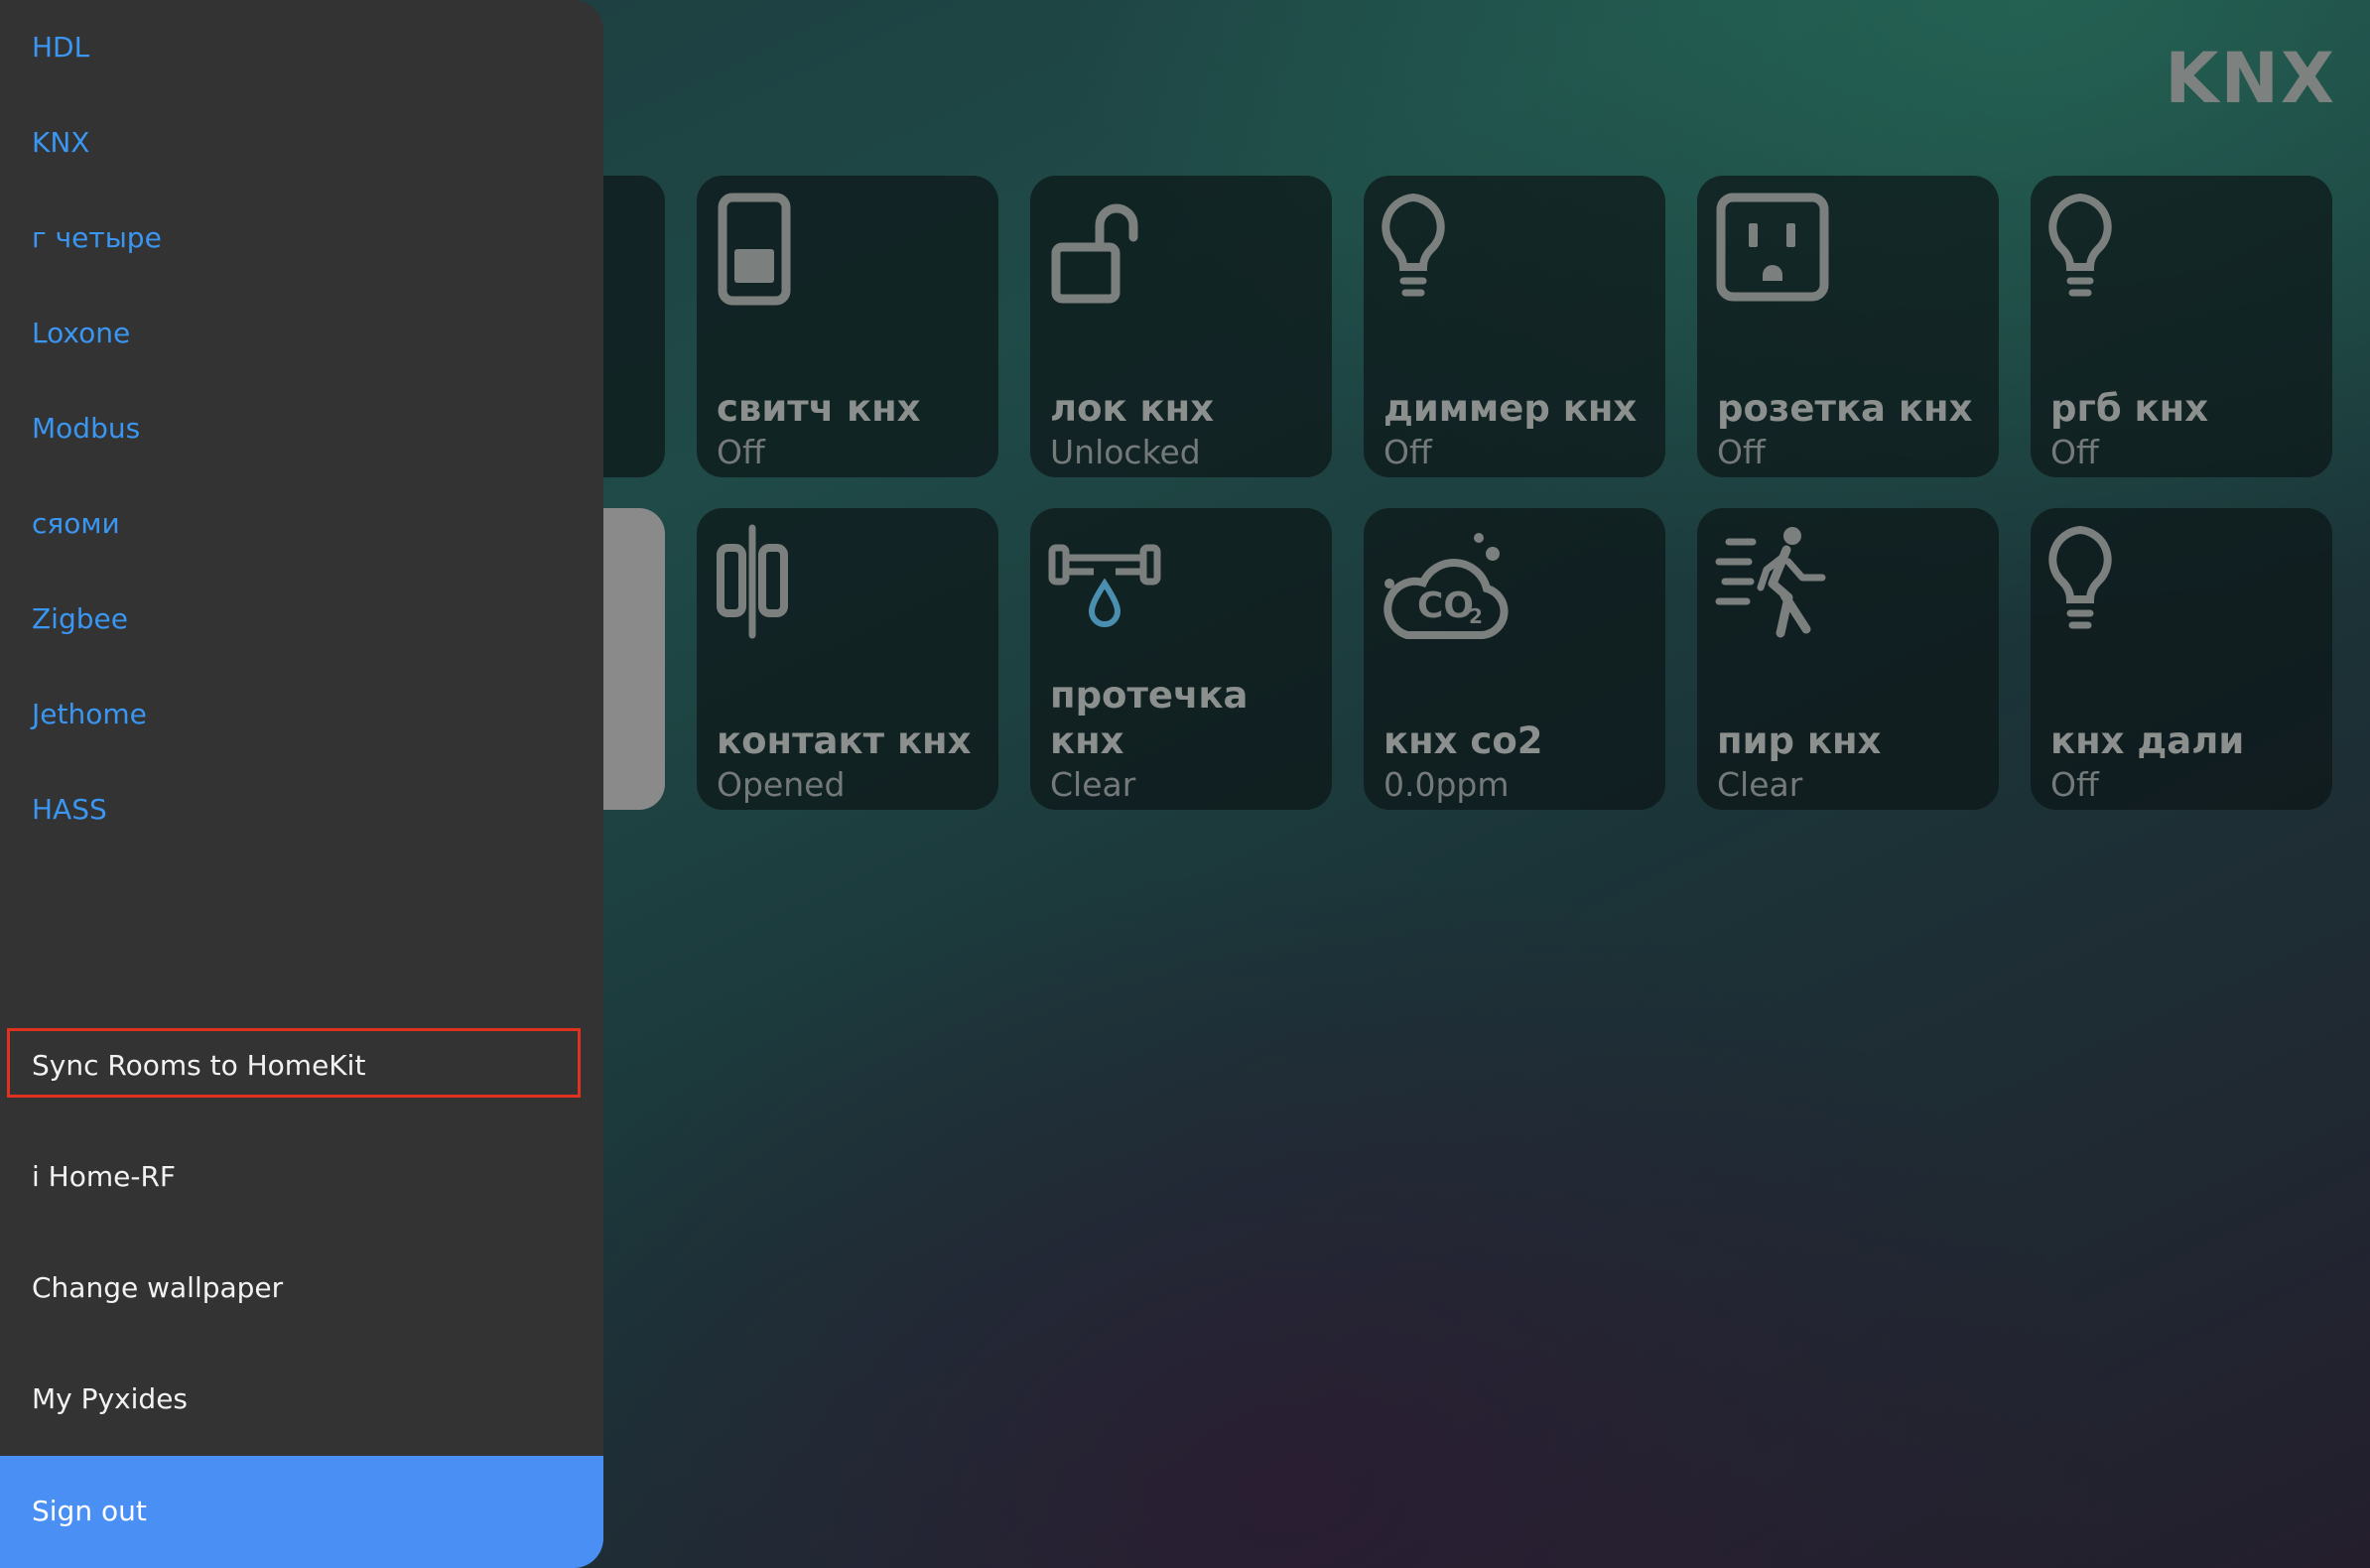  Describe the element at coordinates (1447, 784) in the screenshot. I see `device-state: 0.0ppm` at that location.